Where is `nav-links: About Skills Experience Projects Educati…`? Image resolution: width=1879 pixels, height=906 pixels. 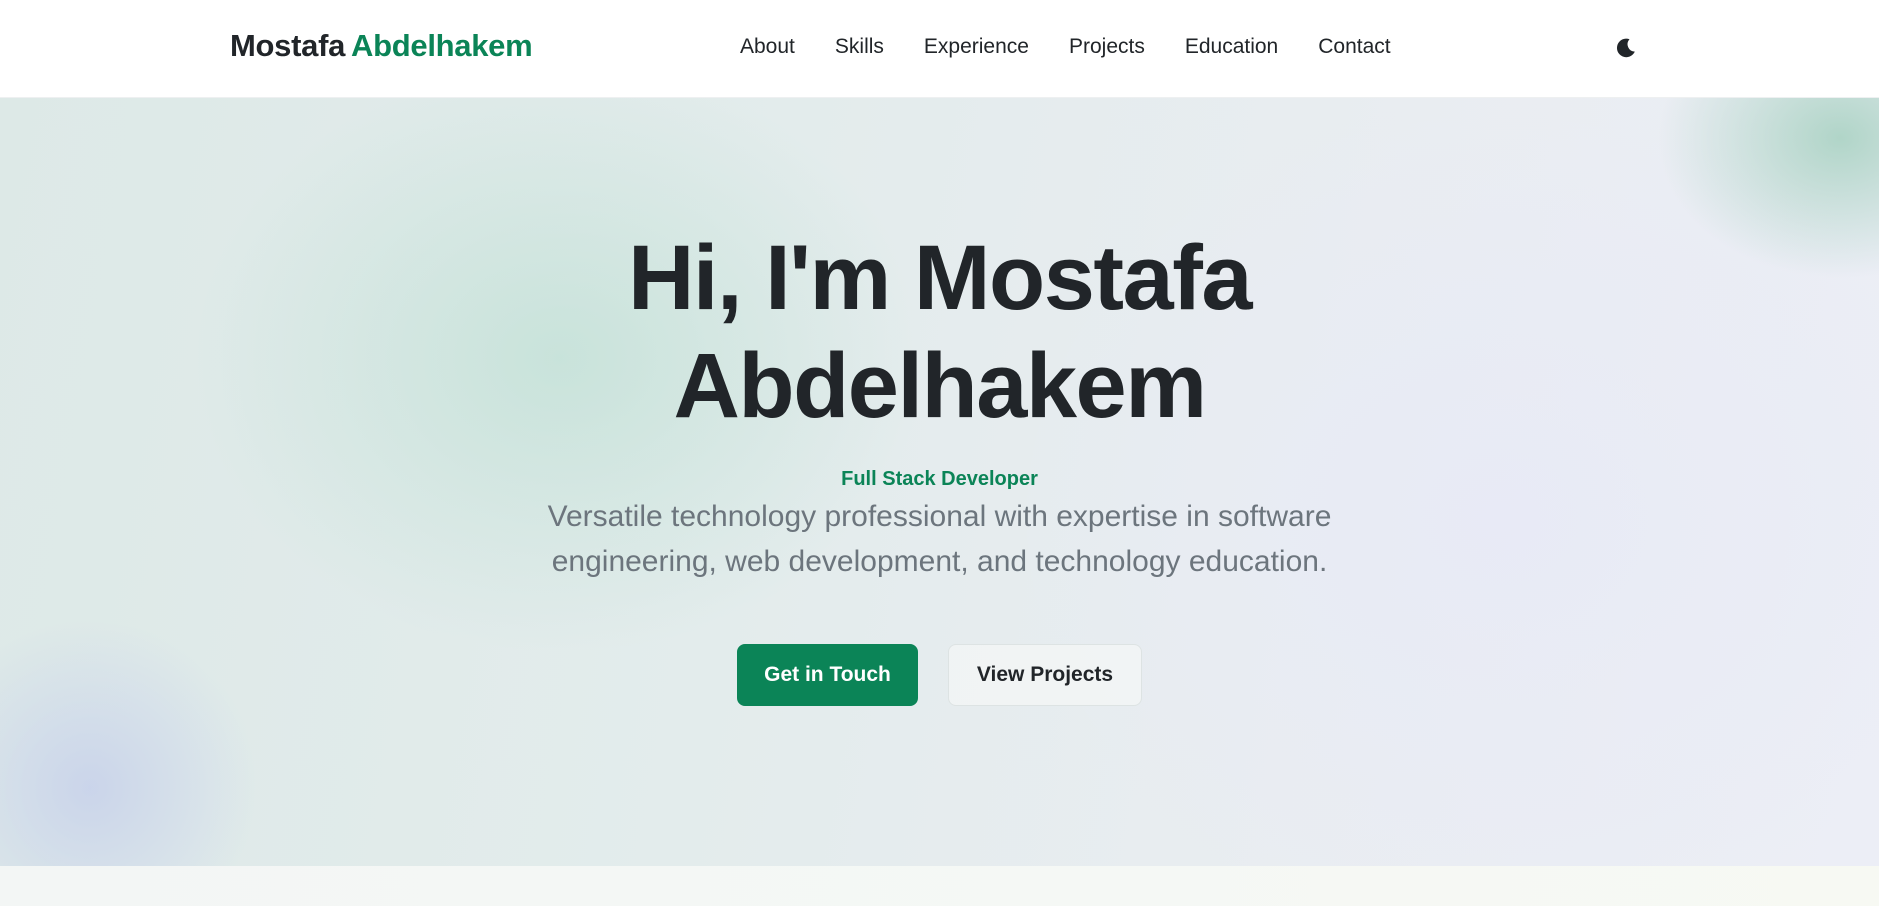 nav-links: About Skills Experience Projects Educati… is located at coordinates (1065, 47).